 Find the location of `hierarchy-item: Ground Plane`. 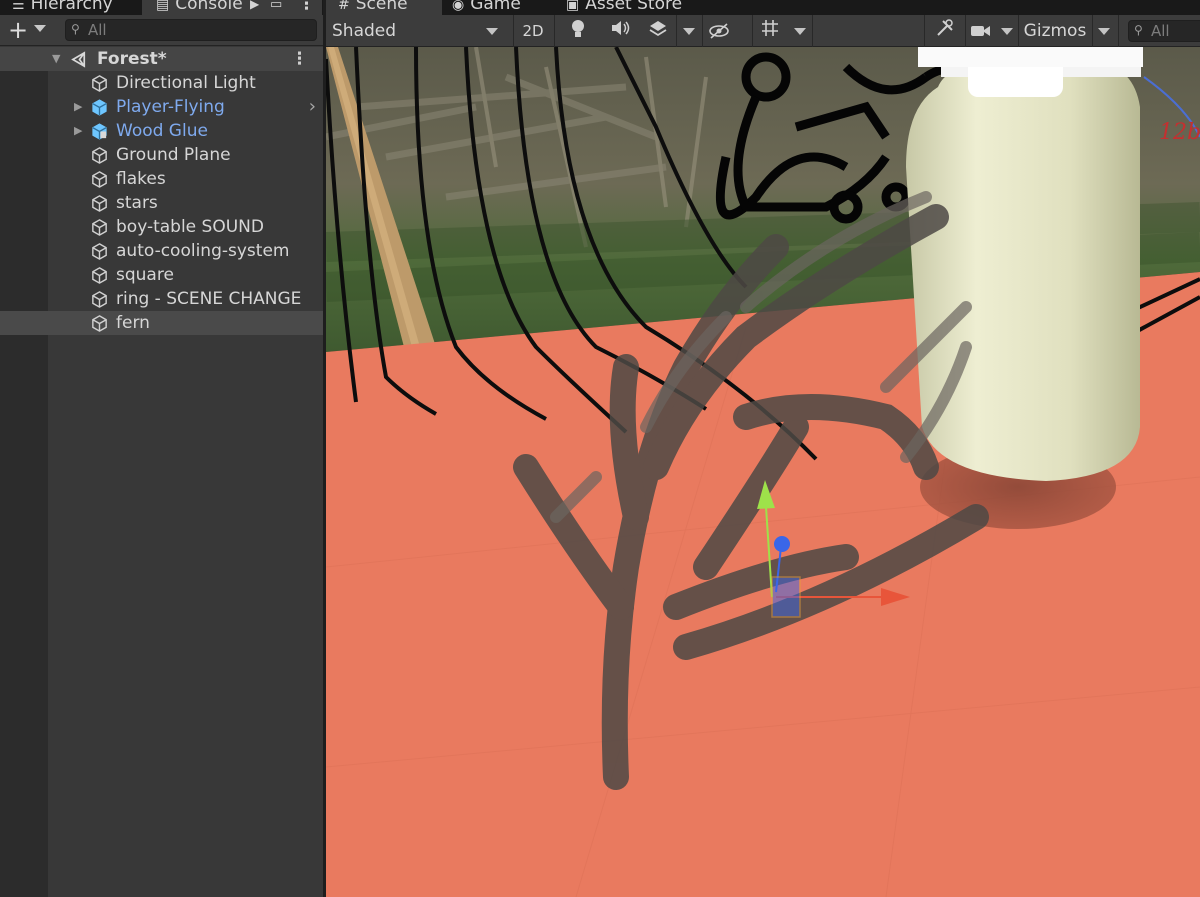

hierarchy-item: Ground Plane is located at coordinates (162, 155).